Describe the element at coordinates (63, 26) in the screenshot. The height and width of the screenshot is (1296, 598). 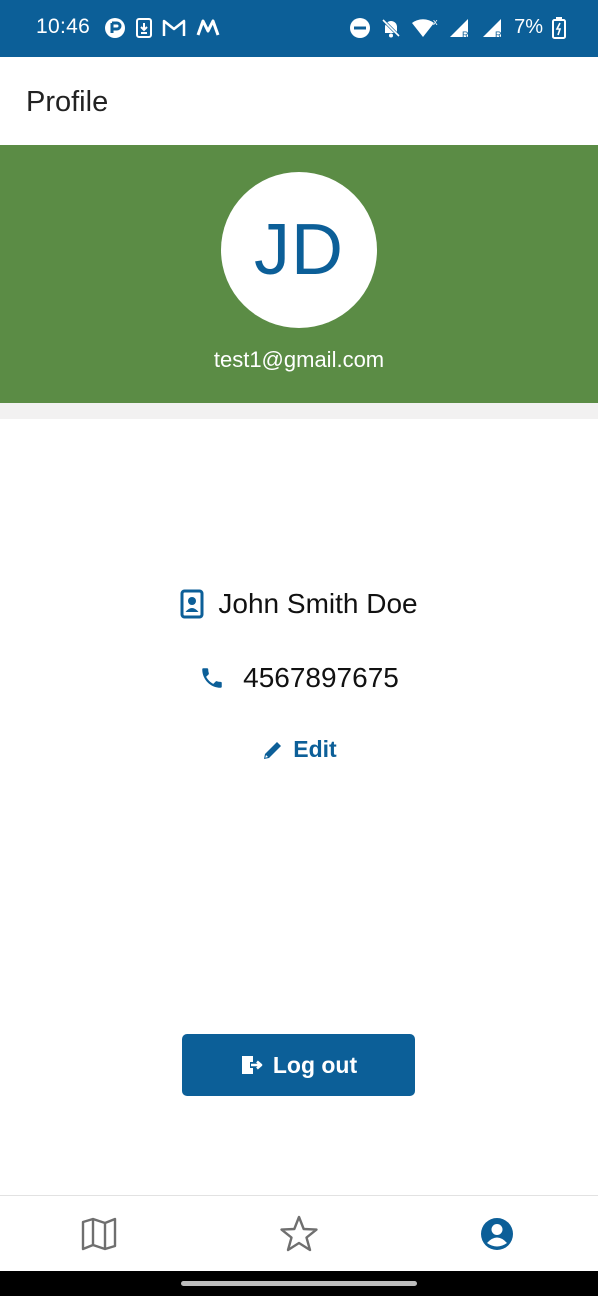
I see `status-time: 10:46` at that location.